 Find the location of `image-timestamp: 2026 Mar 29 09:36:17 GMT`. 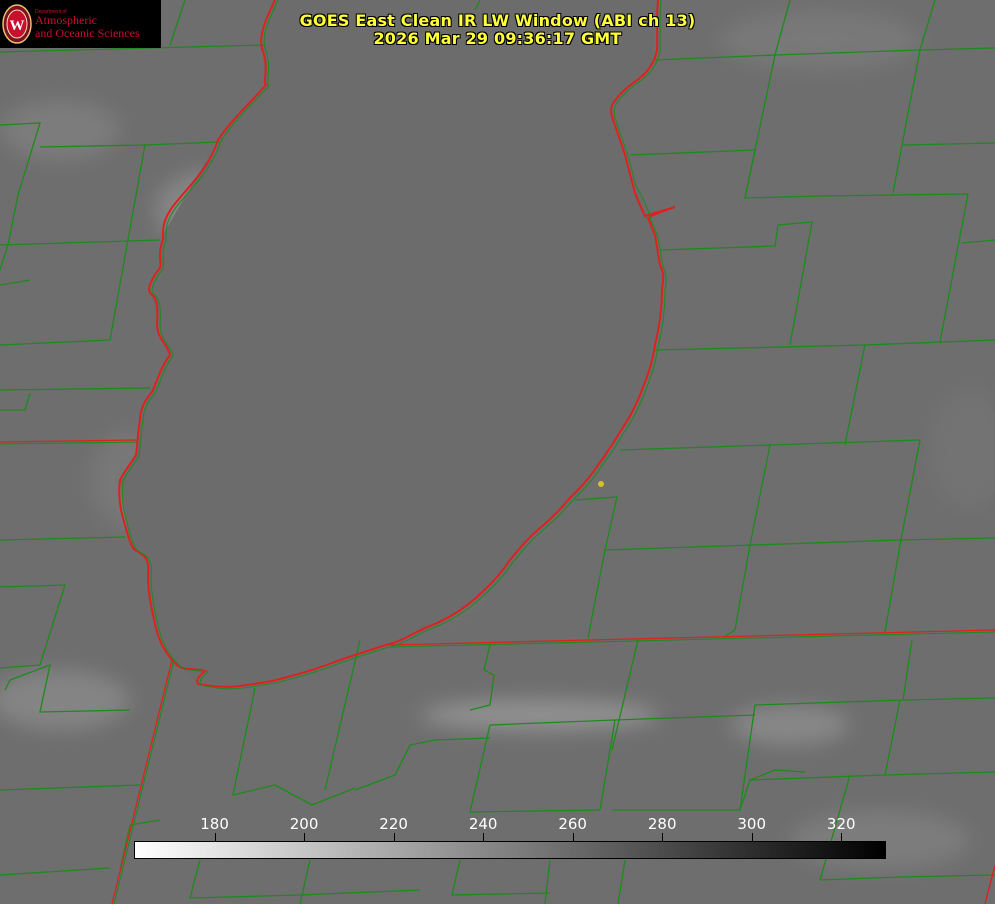

image-timestamp: 2026 Mar 29 09:36:17 GMT is located at coordinates (497, 38).